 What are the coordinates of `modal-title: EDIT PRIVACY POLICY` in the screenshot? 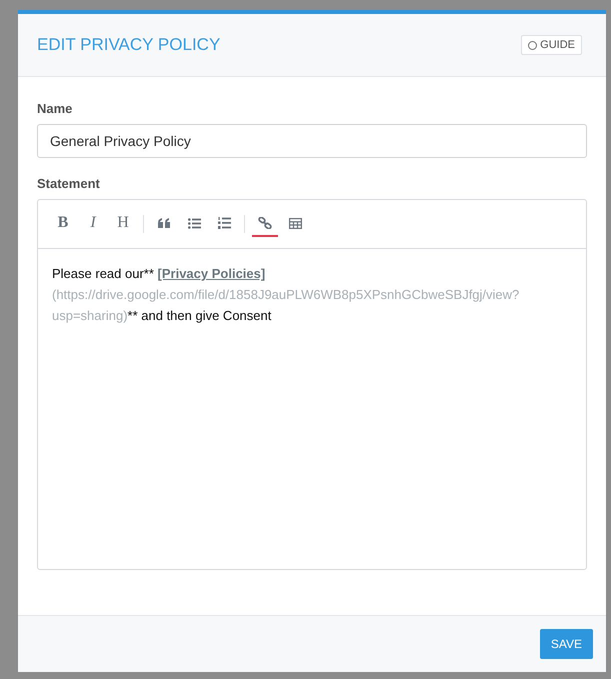 It's located at (128, 45).